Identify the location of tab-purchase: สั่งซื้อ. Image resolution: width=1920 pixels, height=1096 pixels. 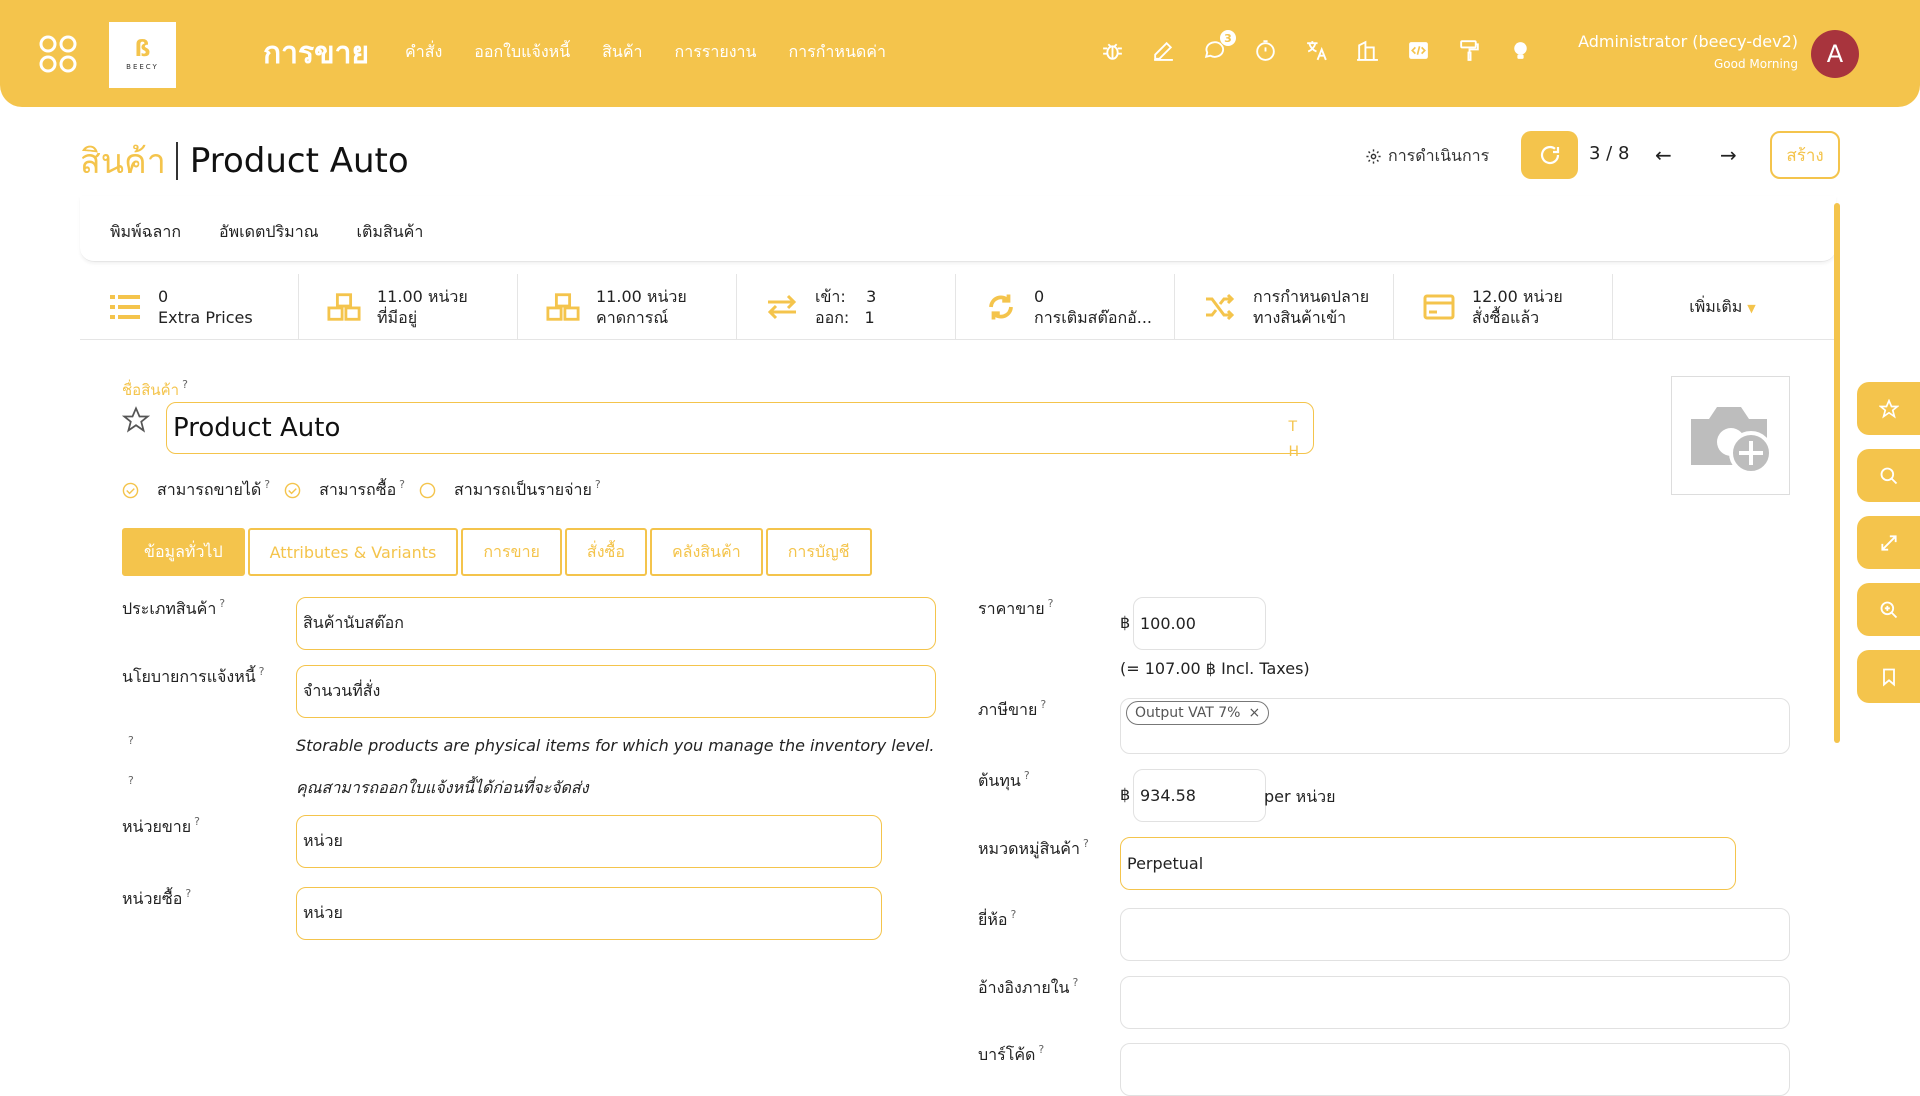
(605, 552).